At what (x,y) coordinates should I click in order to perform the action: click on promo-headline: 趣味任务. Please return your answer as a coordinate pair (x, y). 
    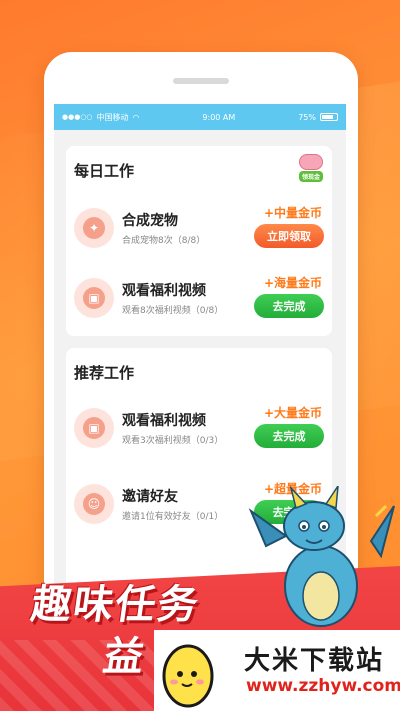
    Looking at the image, I should click on (115, 605).